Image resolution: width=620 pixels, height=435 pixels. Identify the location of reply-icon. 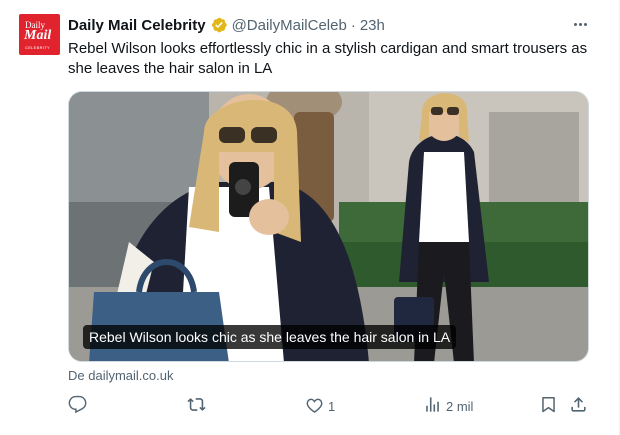
(77, 406).